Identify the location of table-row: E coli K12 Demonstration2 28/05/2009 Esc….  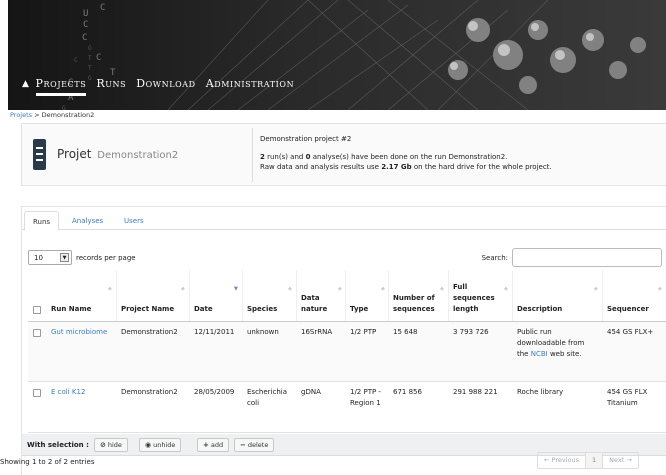
(347, 407).